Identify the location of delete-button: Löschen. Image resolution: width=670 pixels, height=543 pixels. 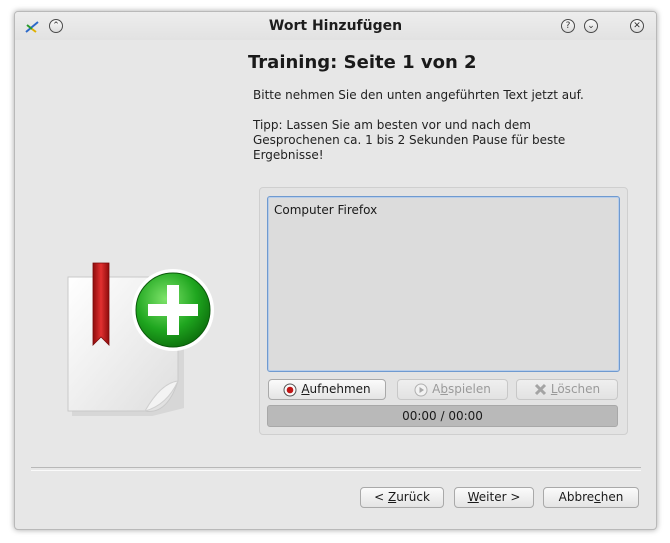
(567, 389).